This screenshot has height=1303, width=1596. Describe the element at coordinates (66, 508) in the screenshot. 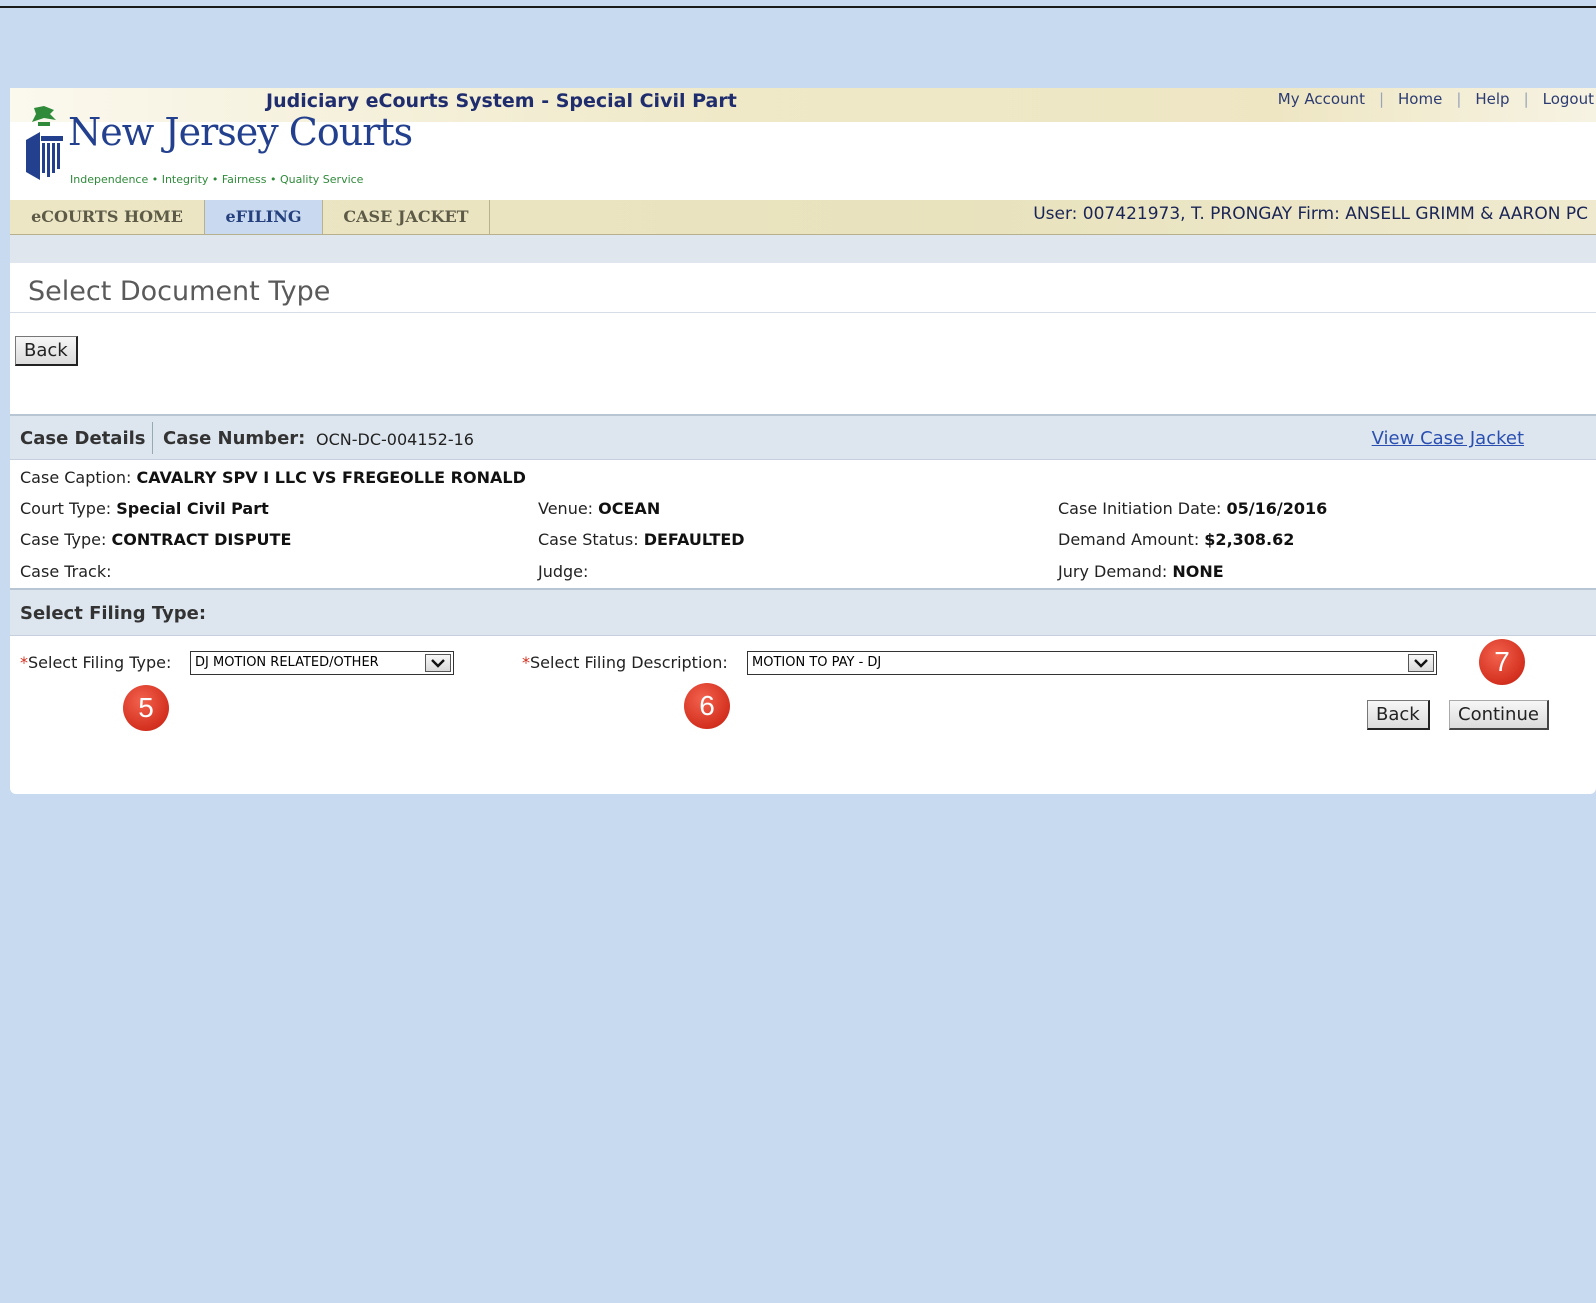

I see `court-type-label: Court Type:` at that location.